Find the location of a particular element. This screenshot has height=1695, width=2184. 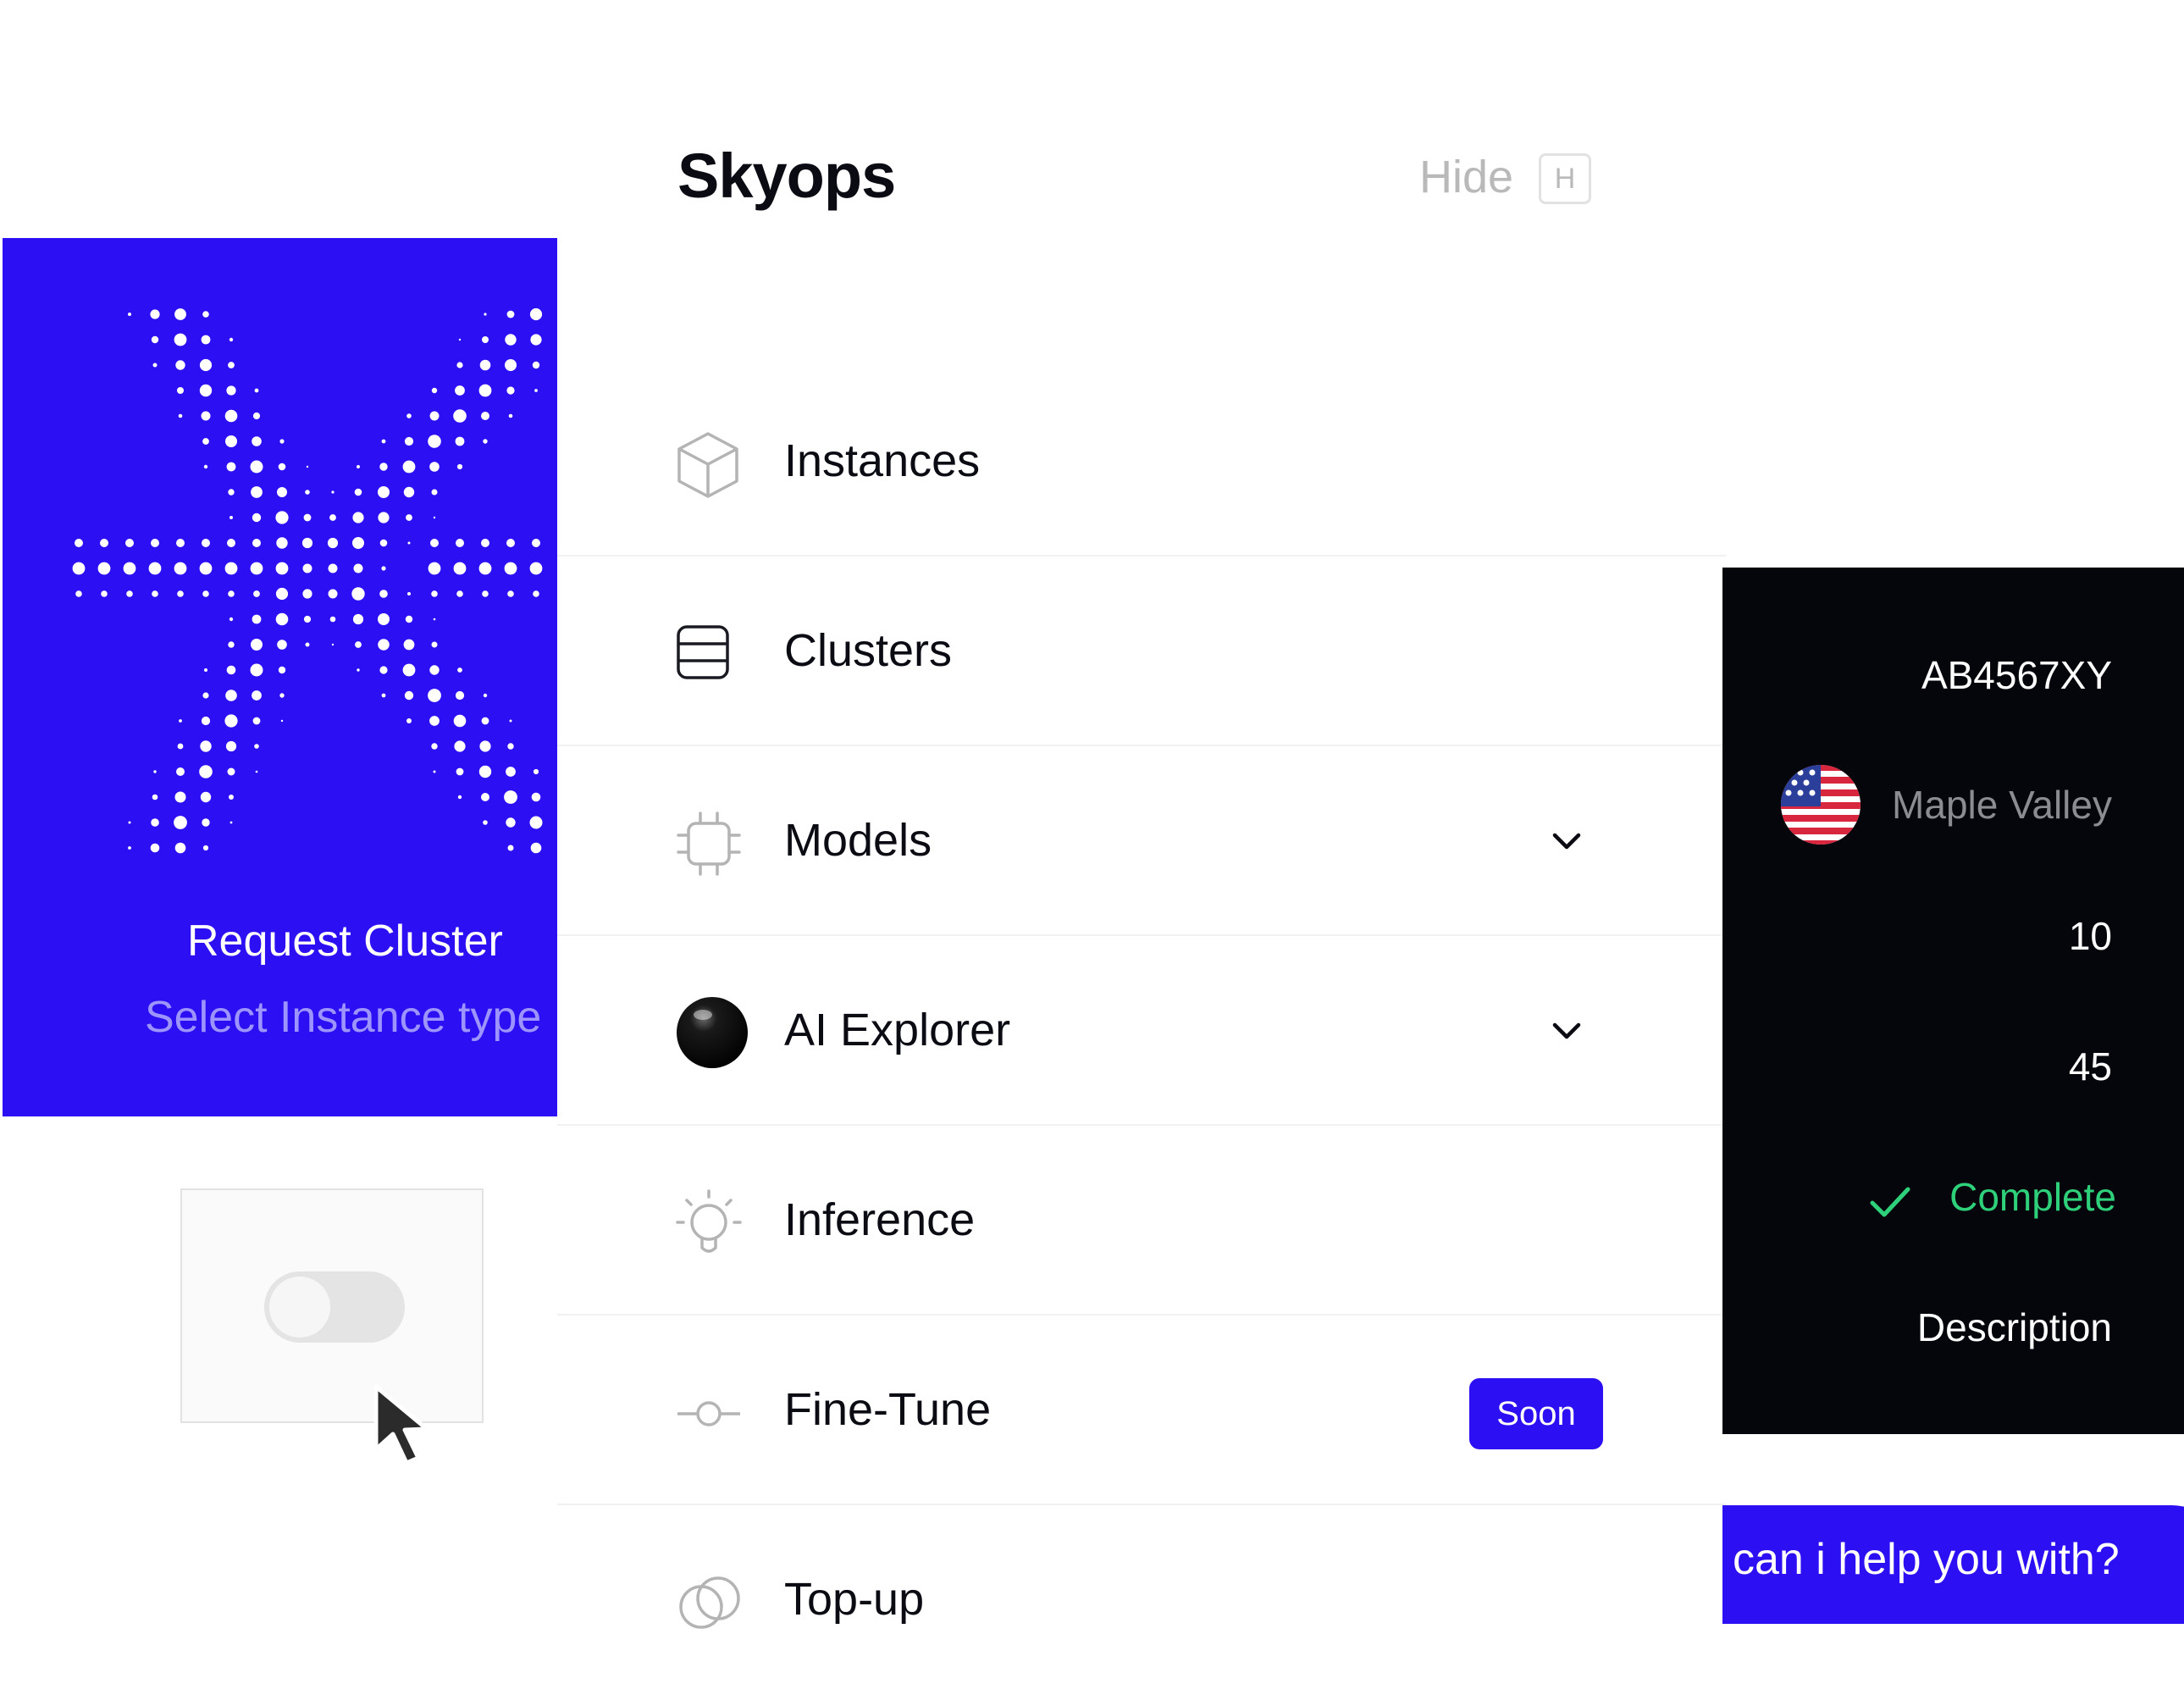

sidebar-item-label: AI Explorer is located at coordinates (897, 1030).